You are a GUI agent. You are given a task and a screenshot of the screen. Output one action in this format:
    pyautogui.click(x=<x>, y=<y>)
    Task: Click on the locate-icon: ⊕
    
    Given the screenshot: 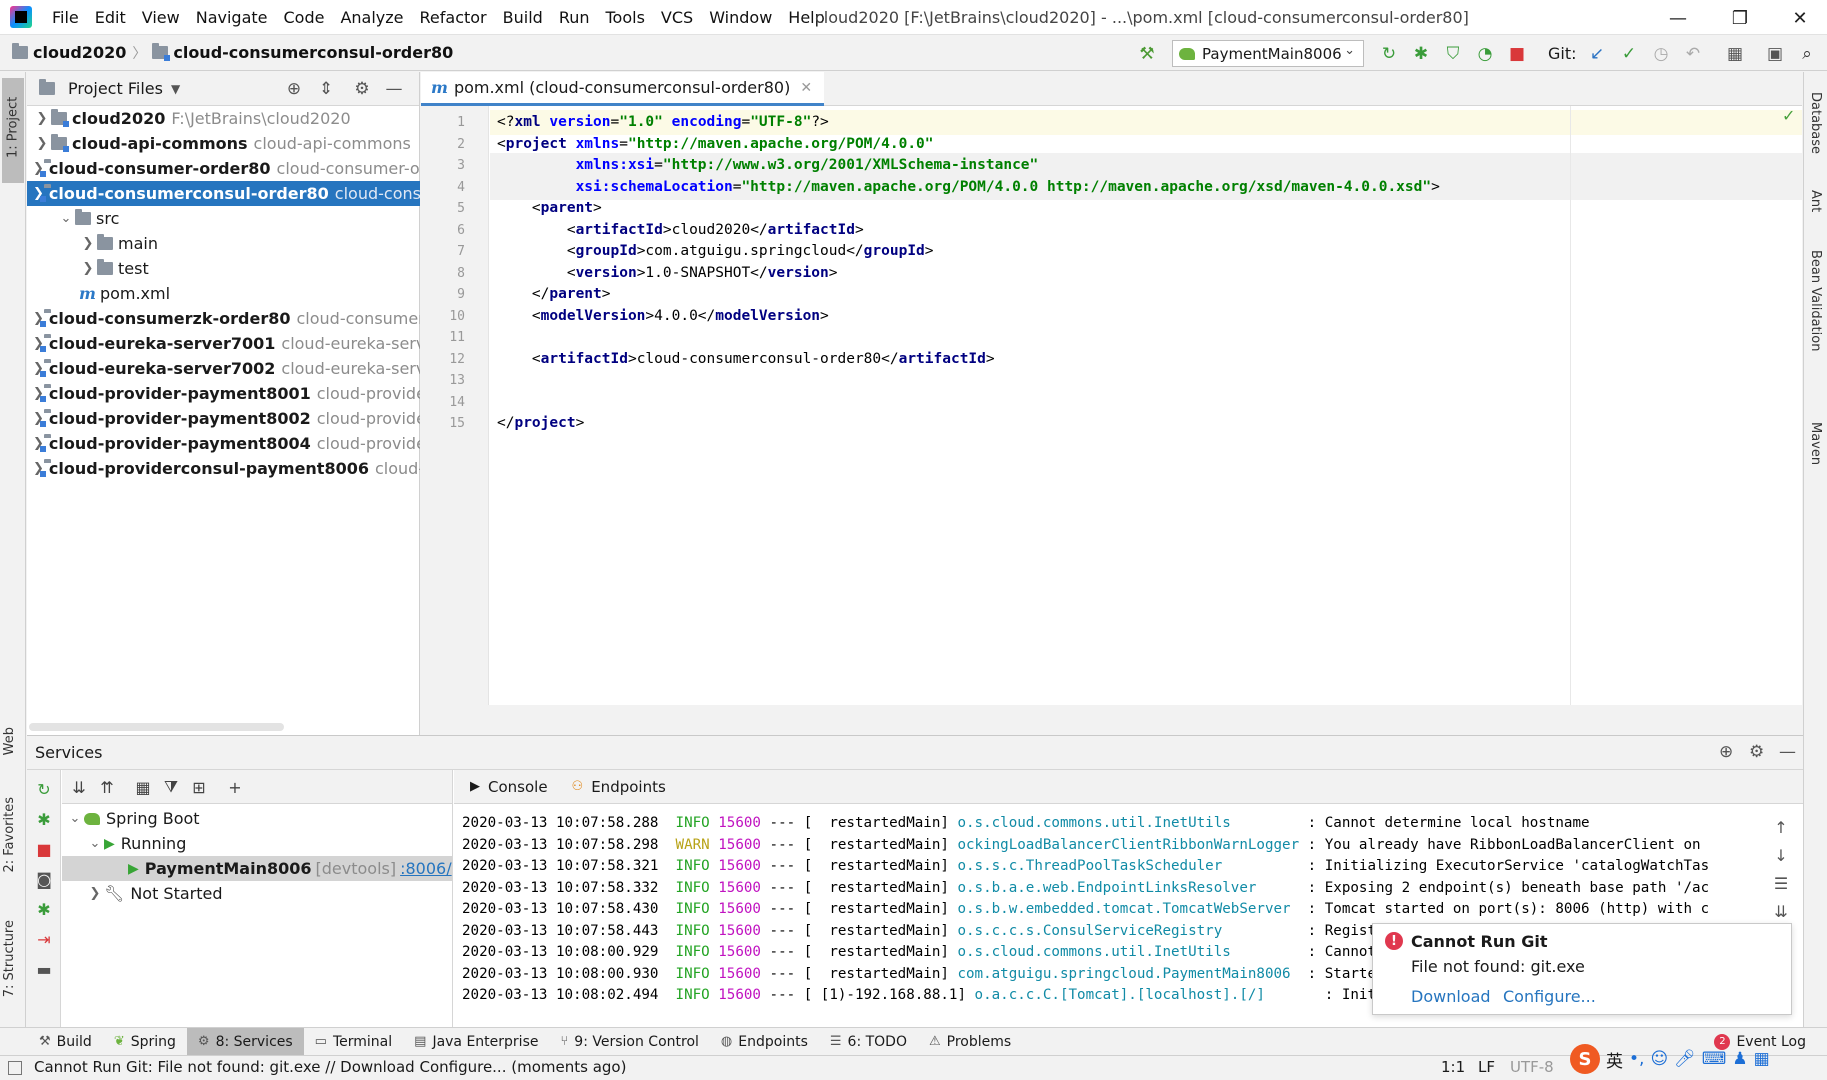 What is the action you would take?
    pyautogui.click(x=1726, y=752)
    